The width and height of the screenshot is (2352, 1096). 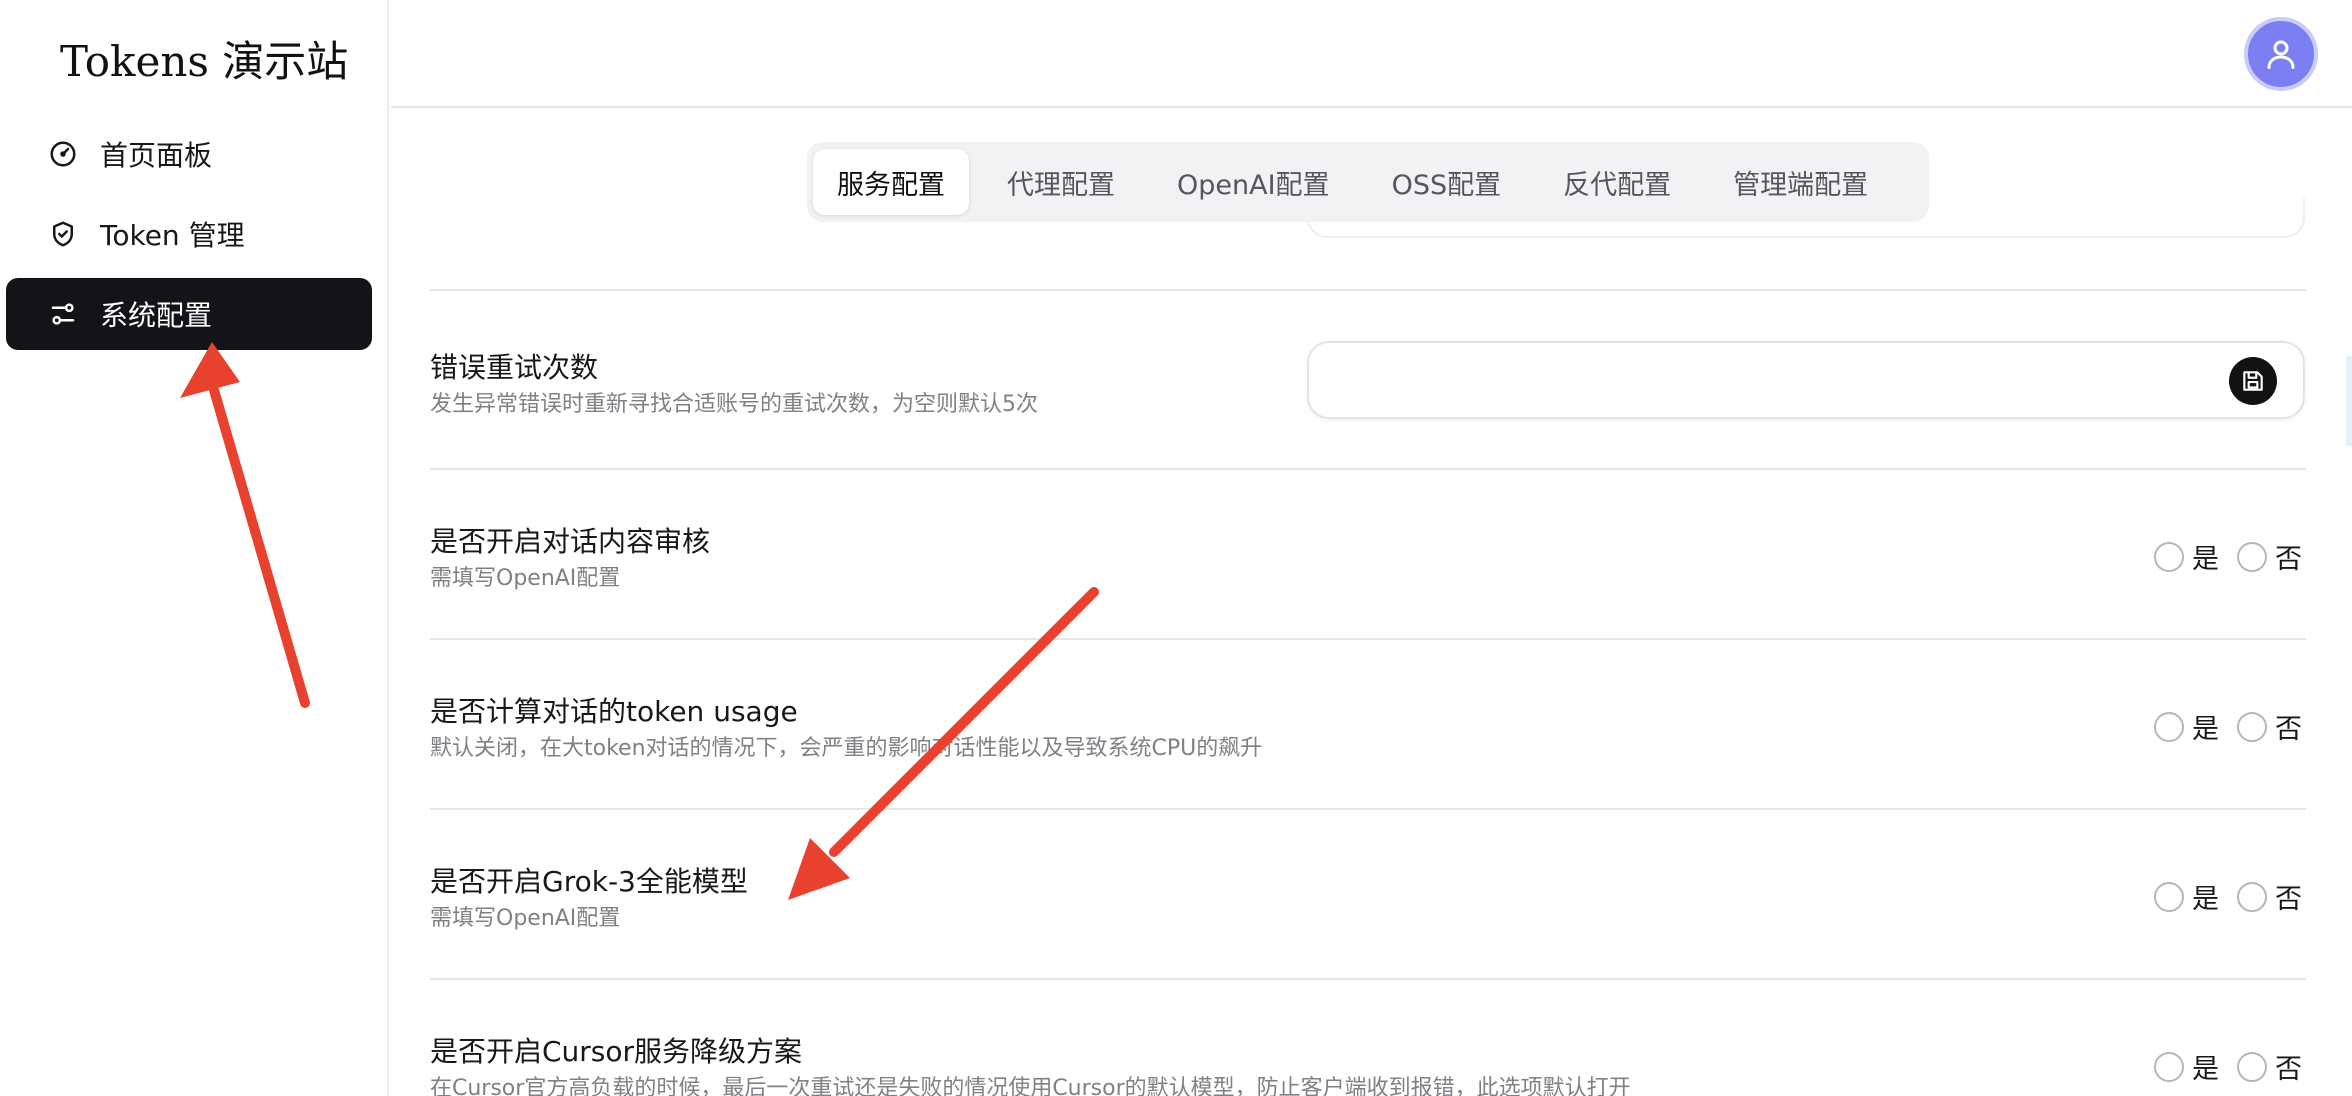 What do you see at coordinates (1447, 182) in the screenshot?
I see `tab-oss-config: OSS配置` at bounding box center [1447, 182].